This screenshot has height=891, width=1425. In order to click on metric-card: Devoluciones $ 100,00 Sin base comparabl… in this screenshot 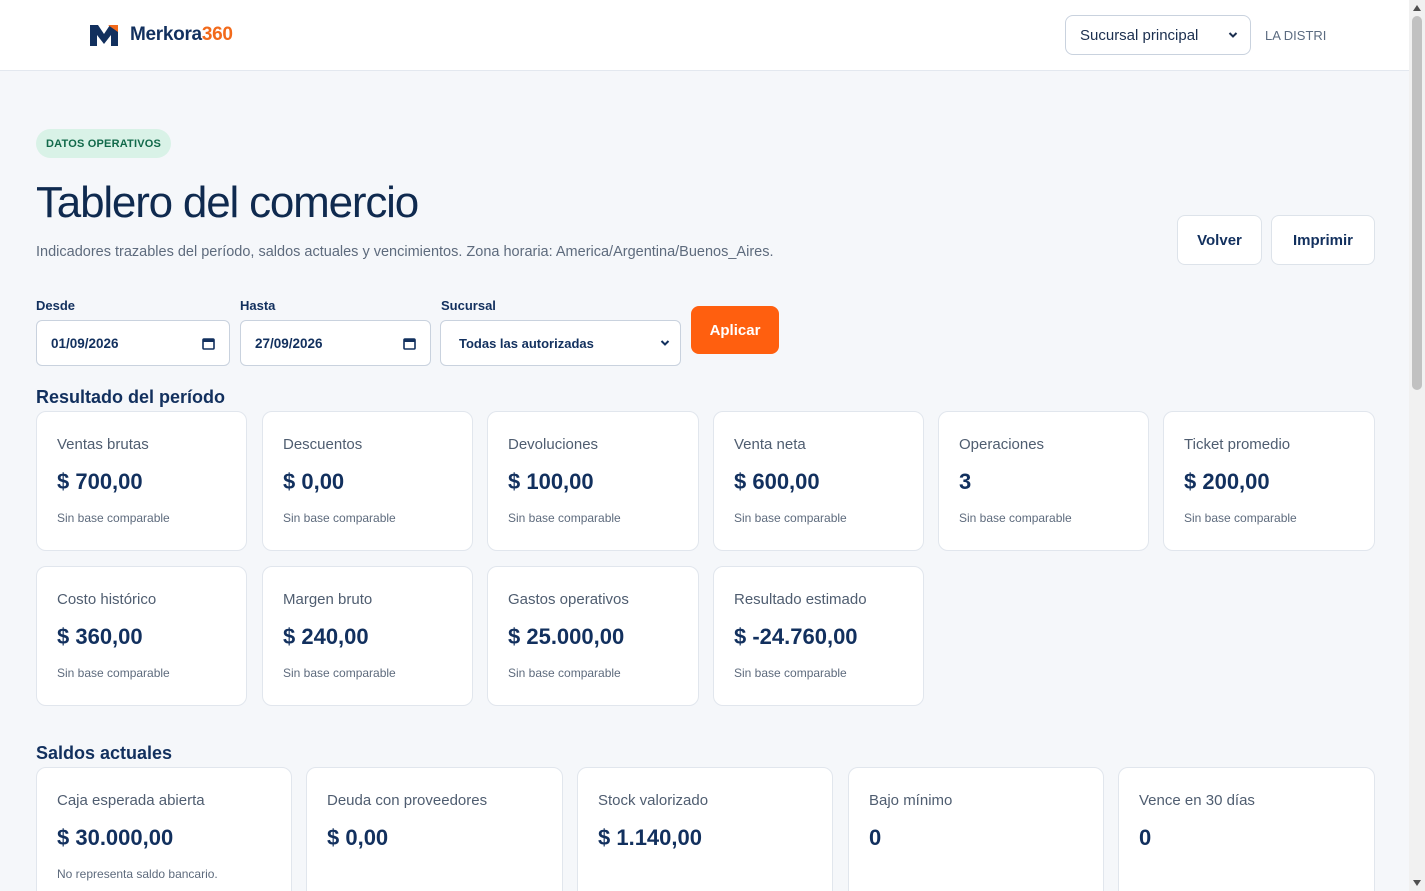, I will do `click(593, 481)`.